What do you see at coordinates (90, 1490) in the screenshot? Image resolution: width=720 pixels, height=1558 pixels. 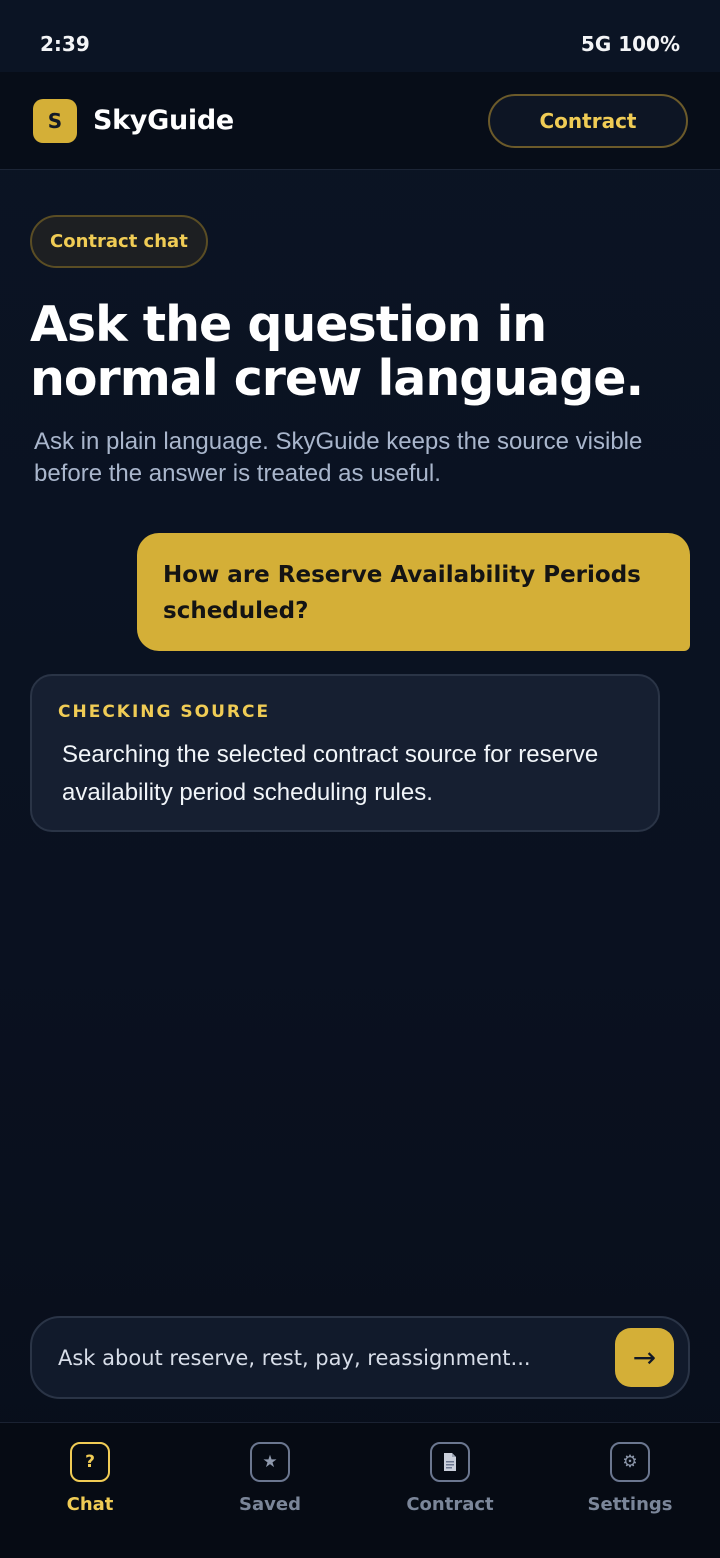 I see `nav-item-chat: ? Chat` at bounding box center [90, 1490].